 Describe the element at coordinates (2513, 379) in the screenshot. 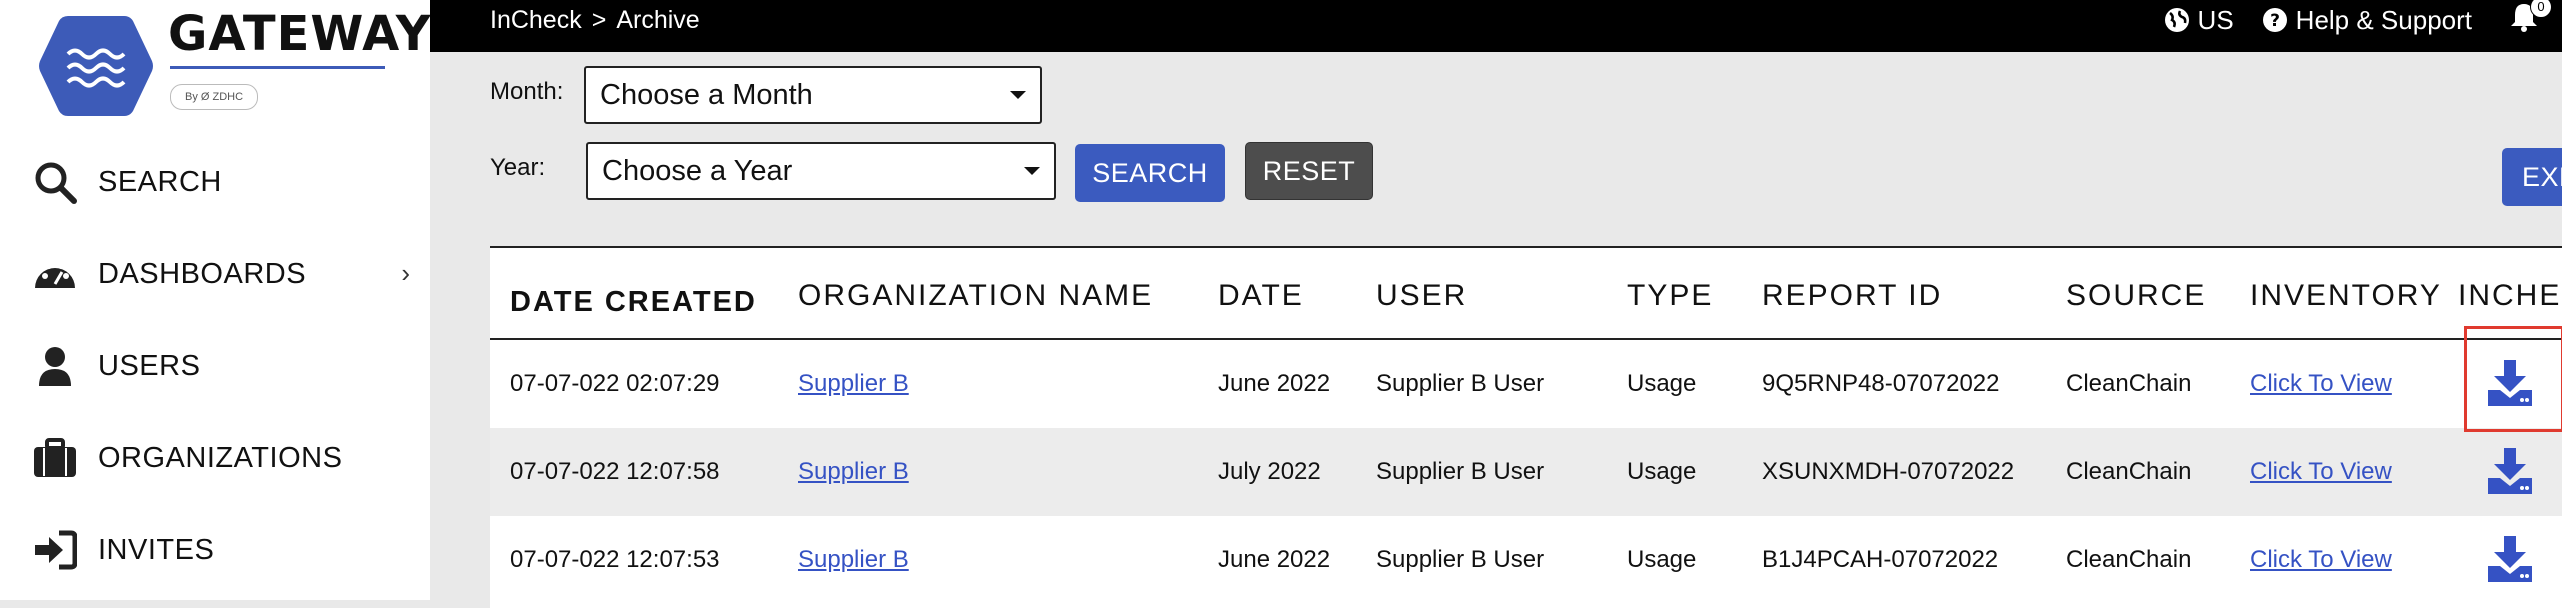

I see `highlight-box` at that location.